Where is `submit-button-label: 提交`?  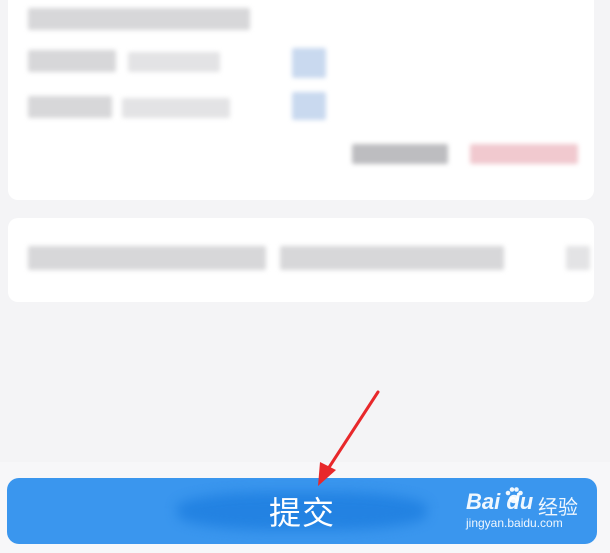
submit-button-label: 提交 is located at coordinates (301, 513).